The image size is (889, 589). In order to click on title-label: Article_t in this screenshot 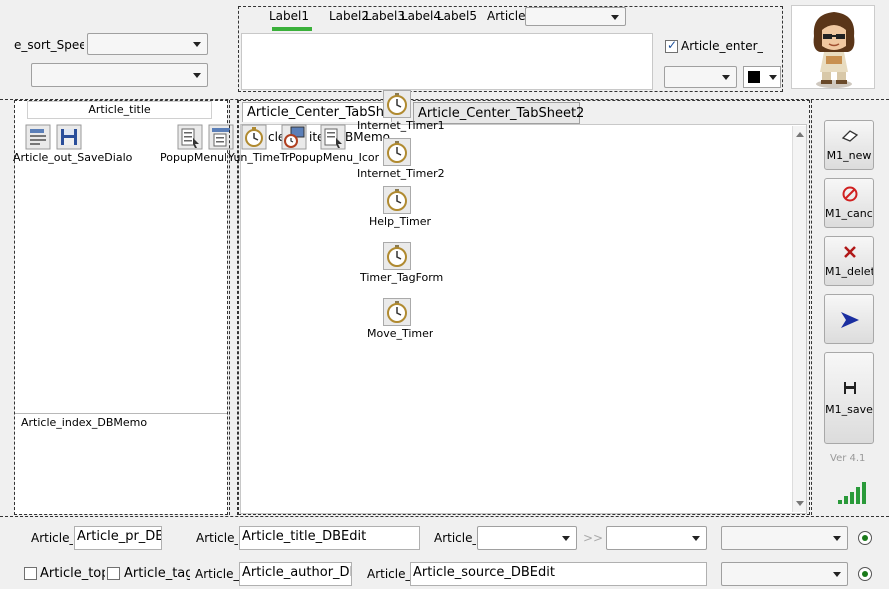, I will do `click(217, 538)`.